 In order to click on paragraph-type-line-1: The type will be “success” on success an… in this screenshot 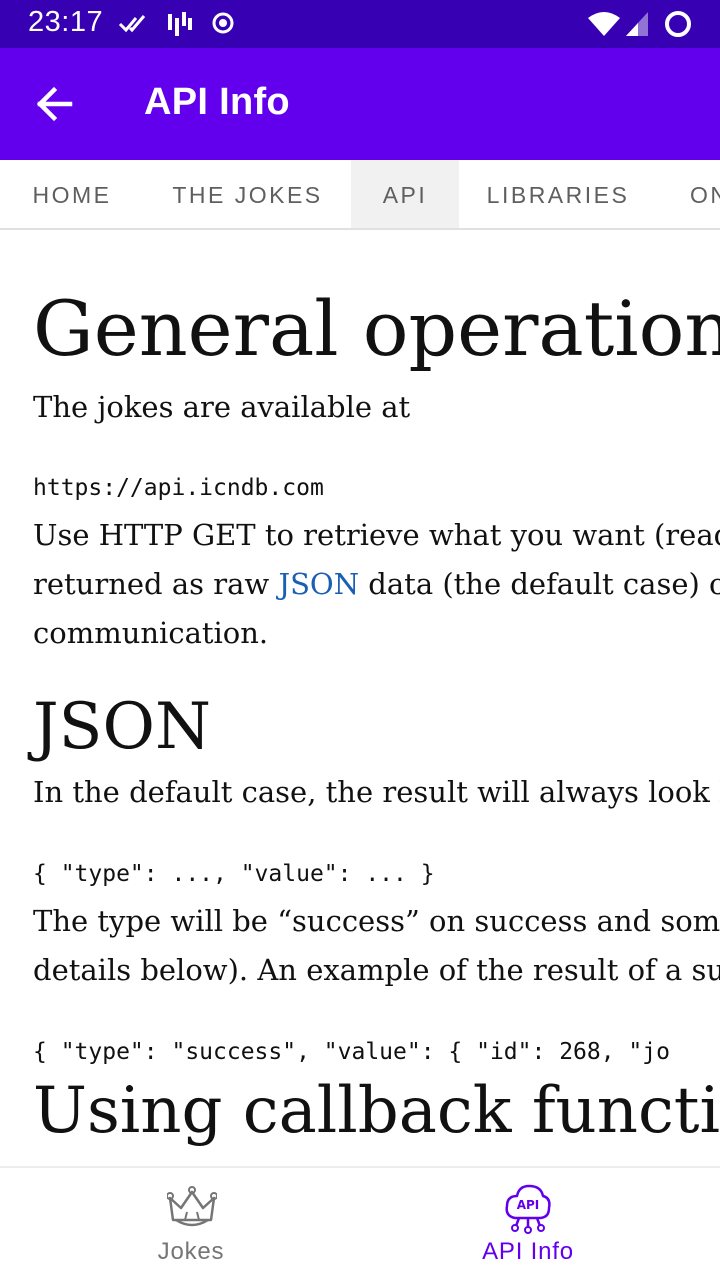, I will do `click(376, 921)`.